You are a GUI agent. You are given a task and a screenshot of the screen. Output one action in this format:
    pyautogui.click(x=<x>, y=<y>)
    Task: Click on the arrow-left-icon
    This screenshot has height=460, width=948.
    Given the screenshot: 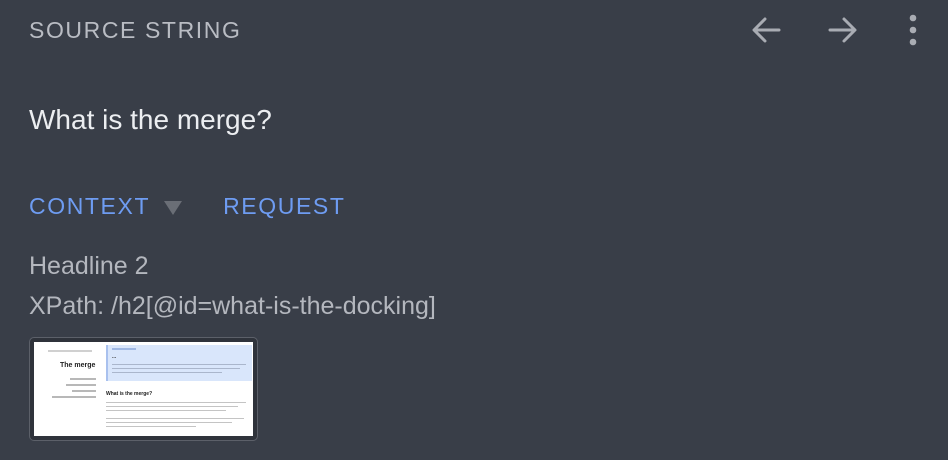 What is the action you would take?
    pyautogui.click(x=766, y=30)
    